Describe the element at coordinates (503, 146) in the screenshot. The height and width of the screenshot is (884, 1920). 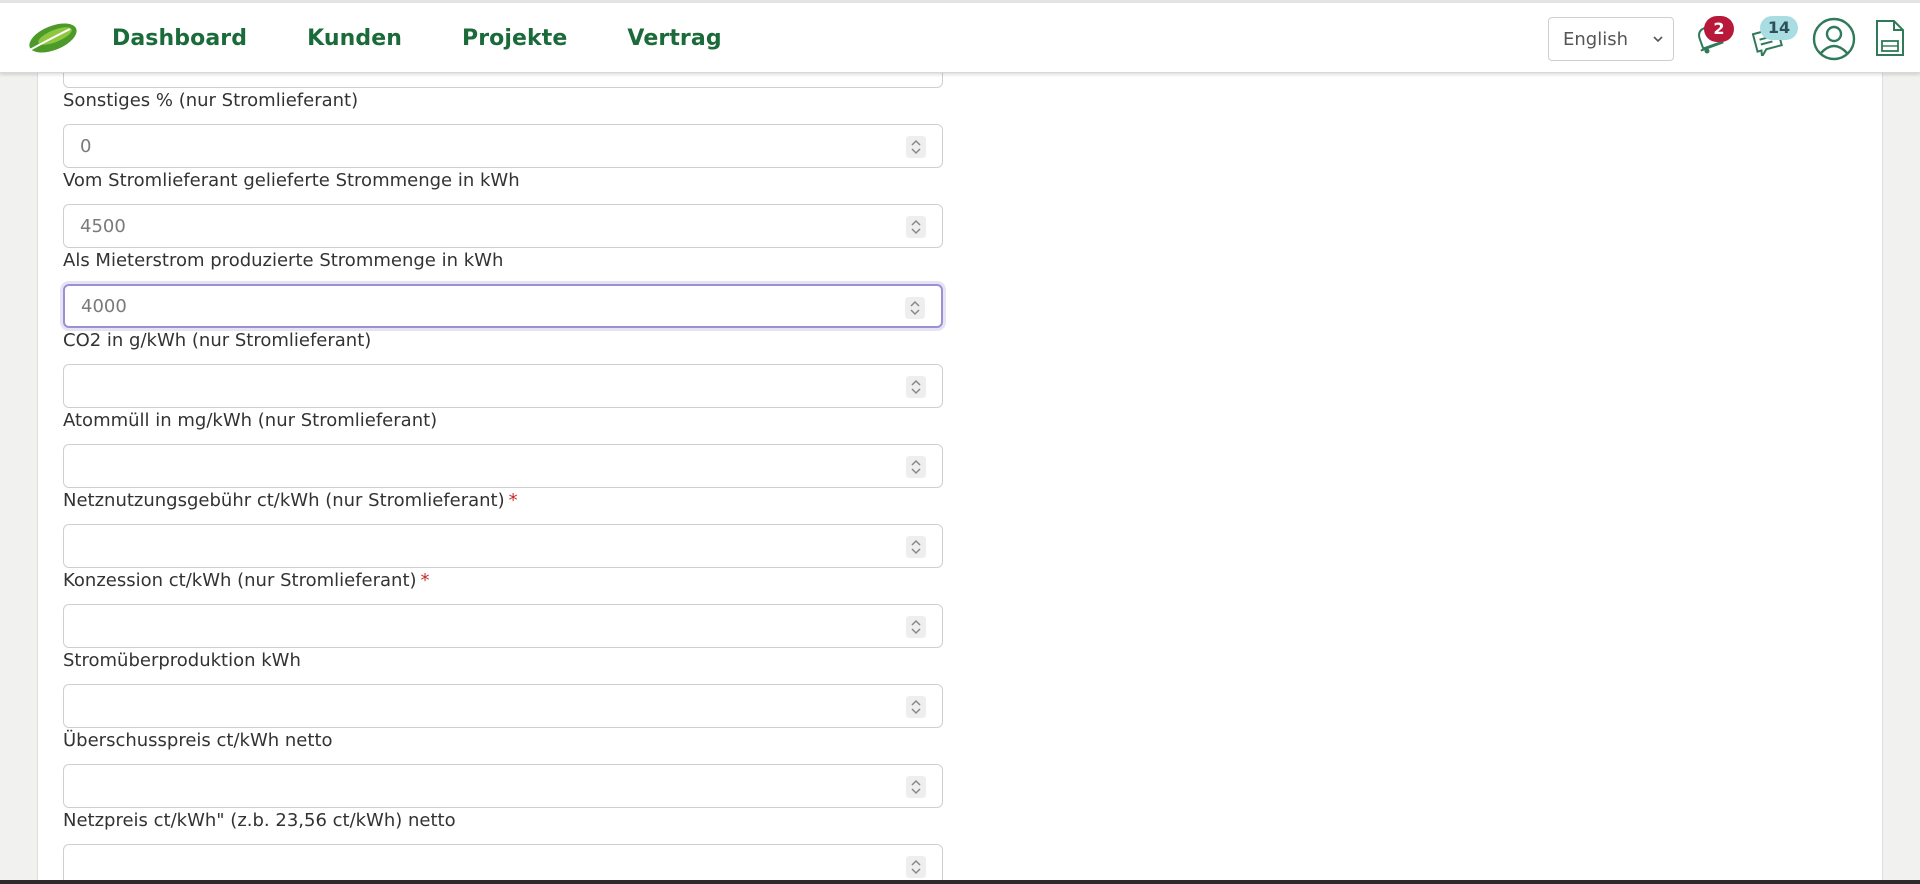
I see `sonstiges-input: 0` at that location.